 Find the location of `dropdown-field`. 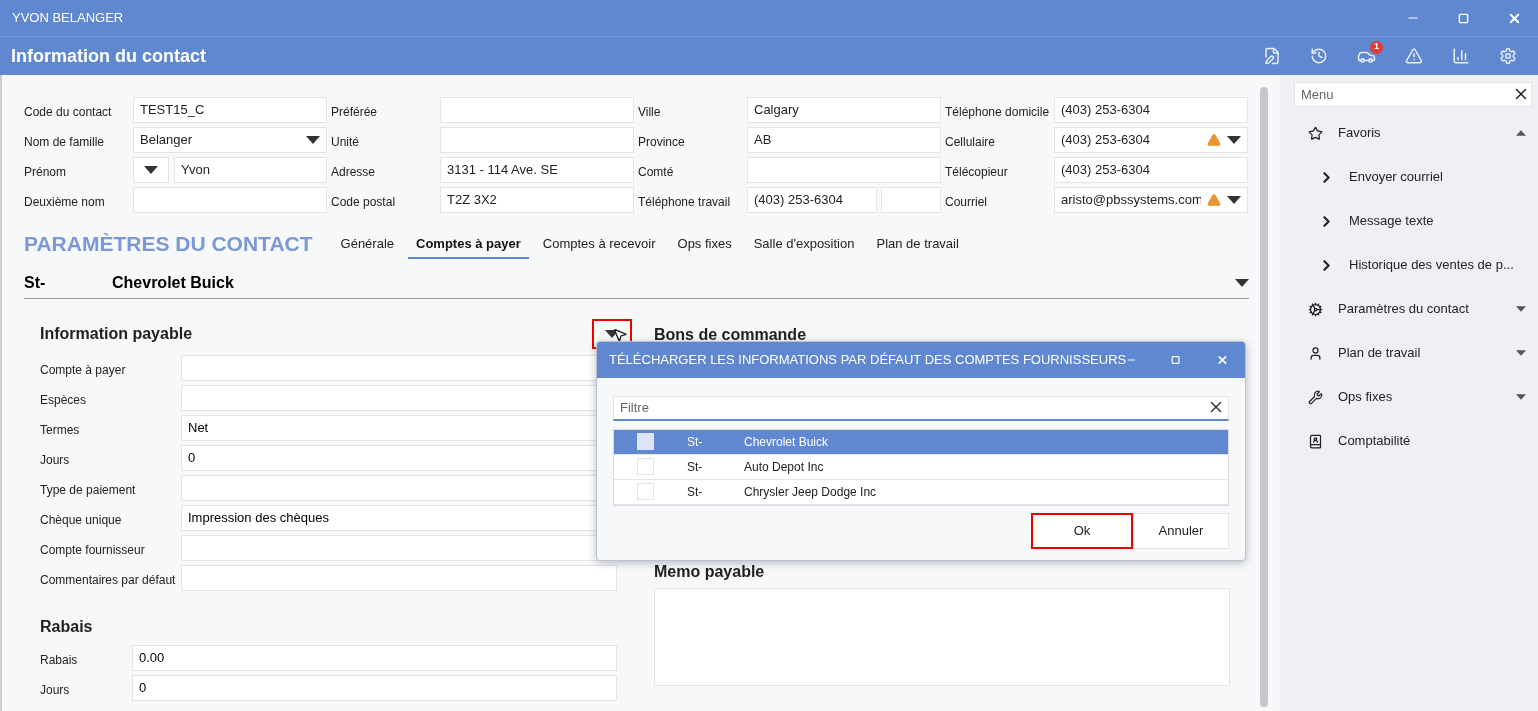

dropdown-field is located at coordinates (151, 170).